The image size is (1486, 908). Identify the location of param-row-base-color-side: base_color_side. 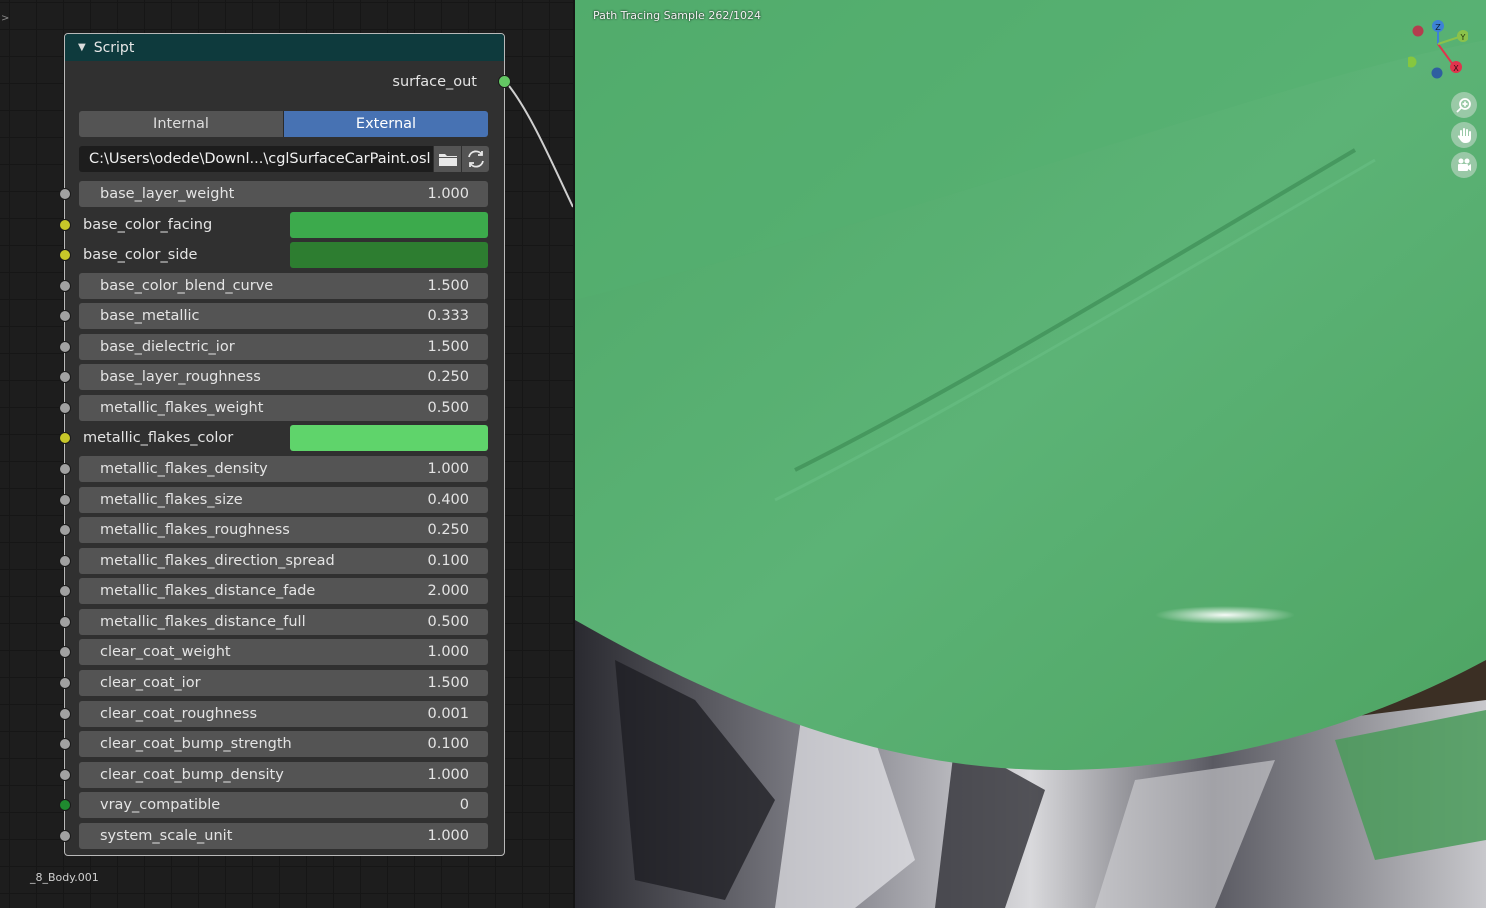
(276, 255).